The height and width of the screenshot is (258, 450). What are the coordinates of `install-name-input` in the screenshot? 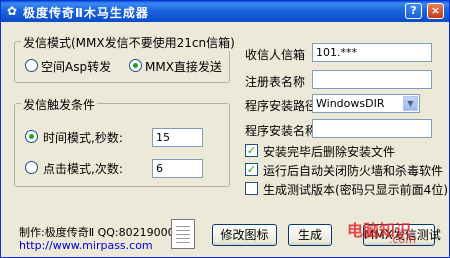 It's located at (372, 128).